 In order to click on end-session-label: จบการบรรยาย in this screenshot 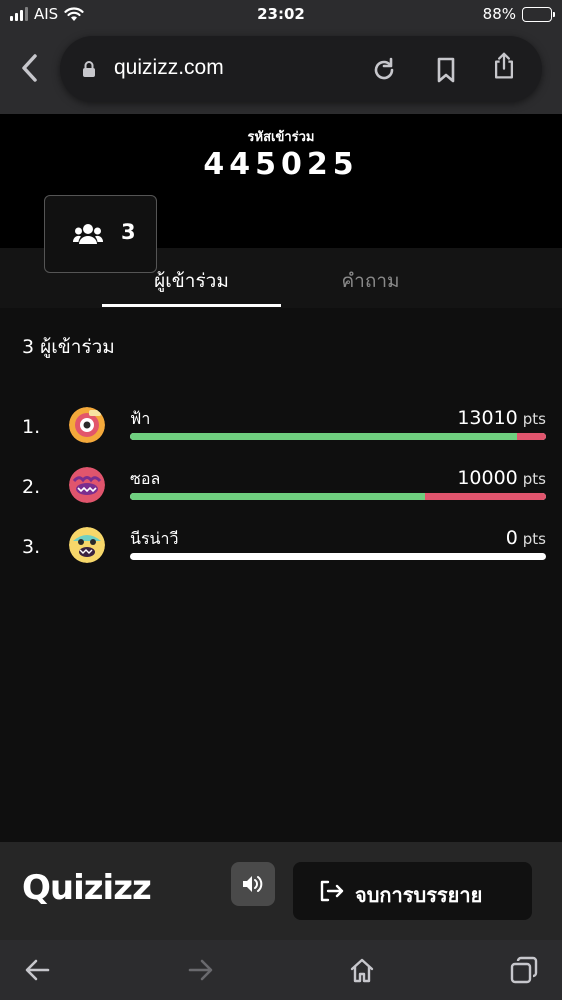, I will do `click(419, 895)`.